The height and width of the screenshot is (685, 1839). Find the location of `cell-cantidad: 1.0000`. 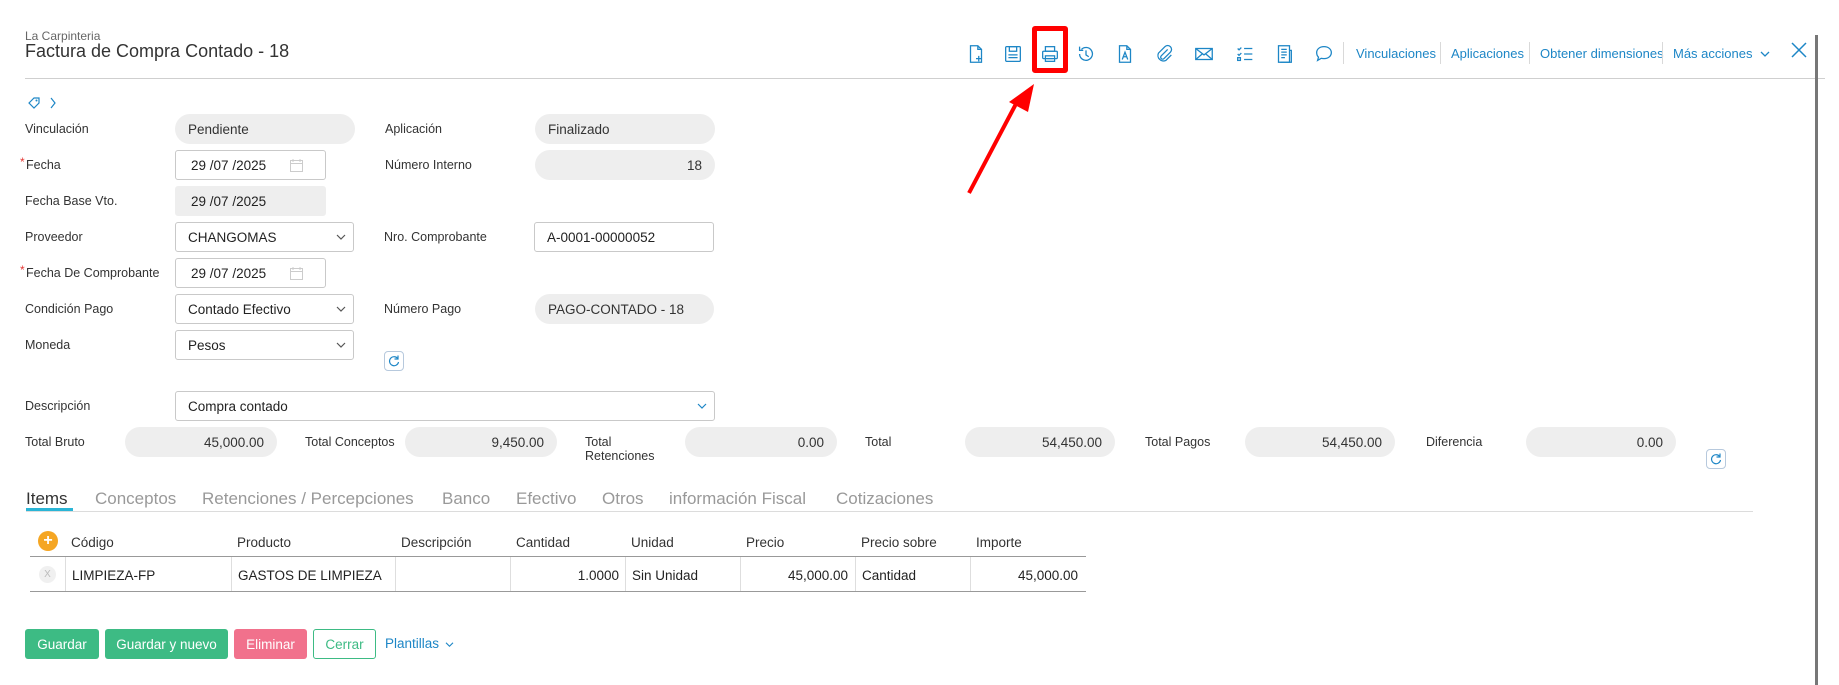

cell-cantidad: 1.0000 is located at coordinates (564, 575).